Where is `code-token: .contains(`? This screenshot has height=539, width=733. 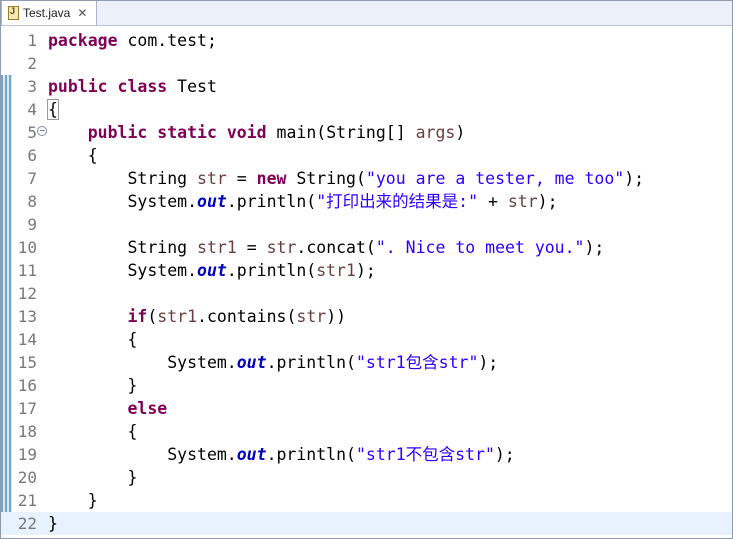
code-token: .contains( is located at coordinates (247, 316).